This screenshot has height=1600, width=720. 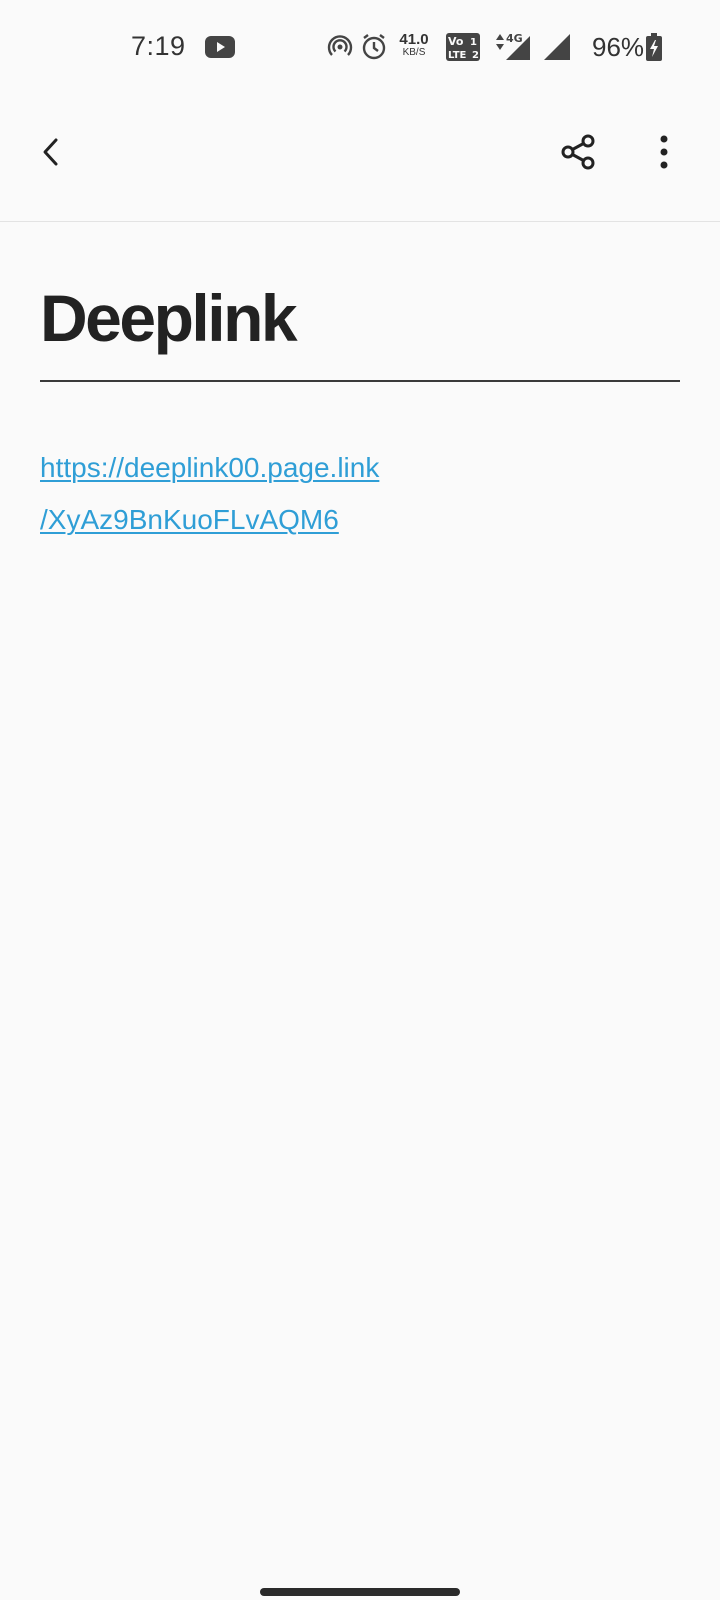 I want to click on more-options-button, so click(x=664, y=154).